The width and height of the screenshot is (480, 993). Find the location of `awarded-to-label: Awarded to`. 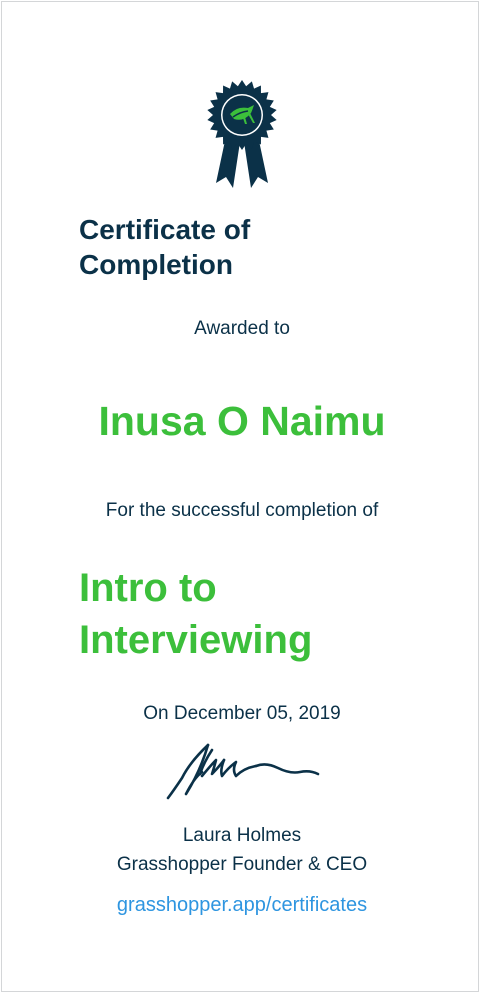

awarded-to-label: Awarded to is located at coordinates (242, 328).